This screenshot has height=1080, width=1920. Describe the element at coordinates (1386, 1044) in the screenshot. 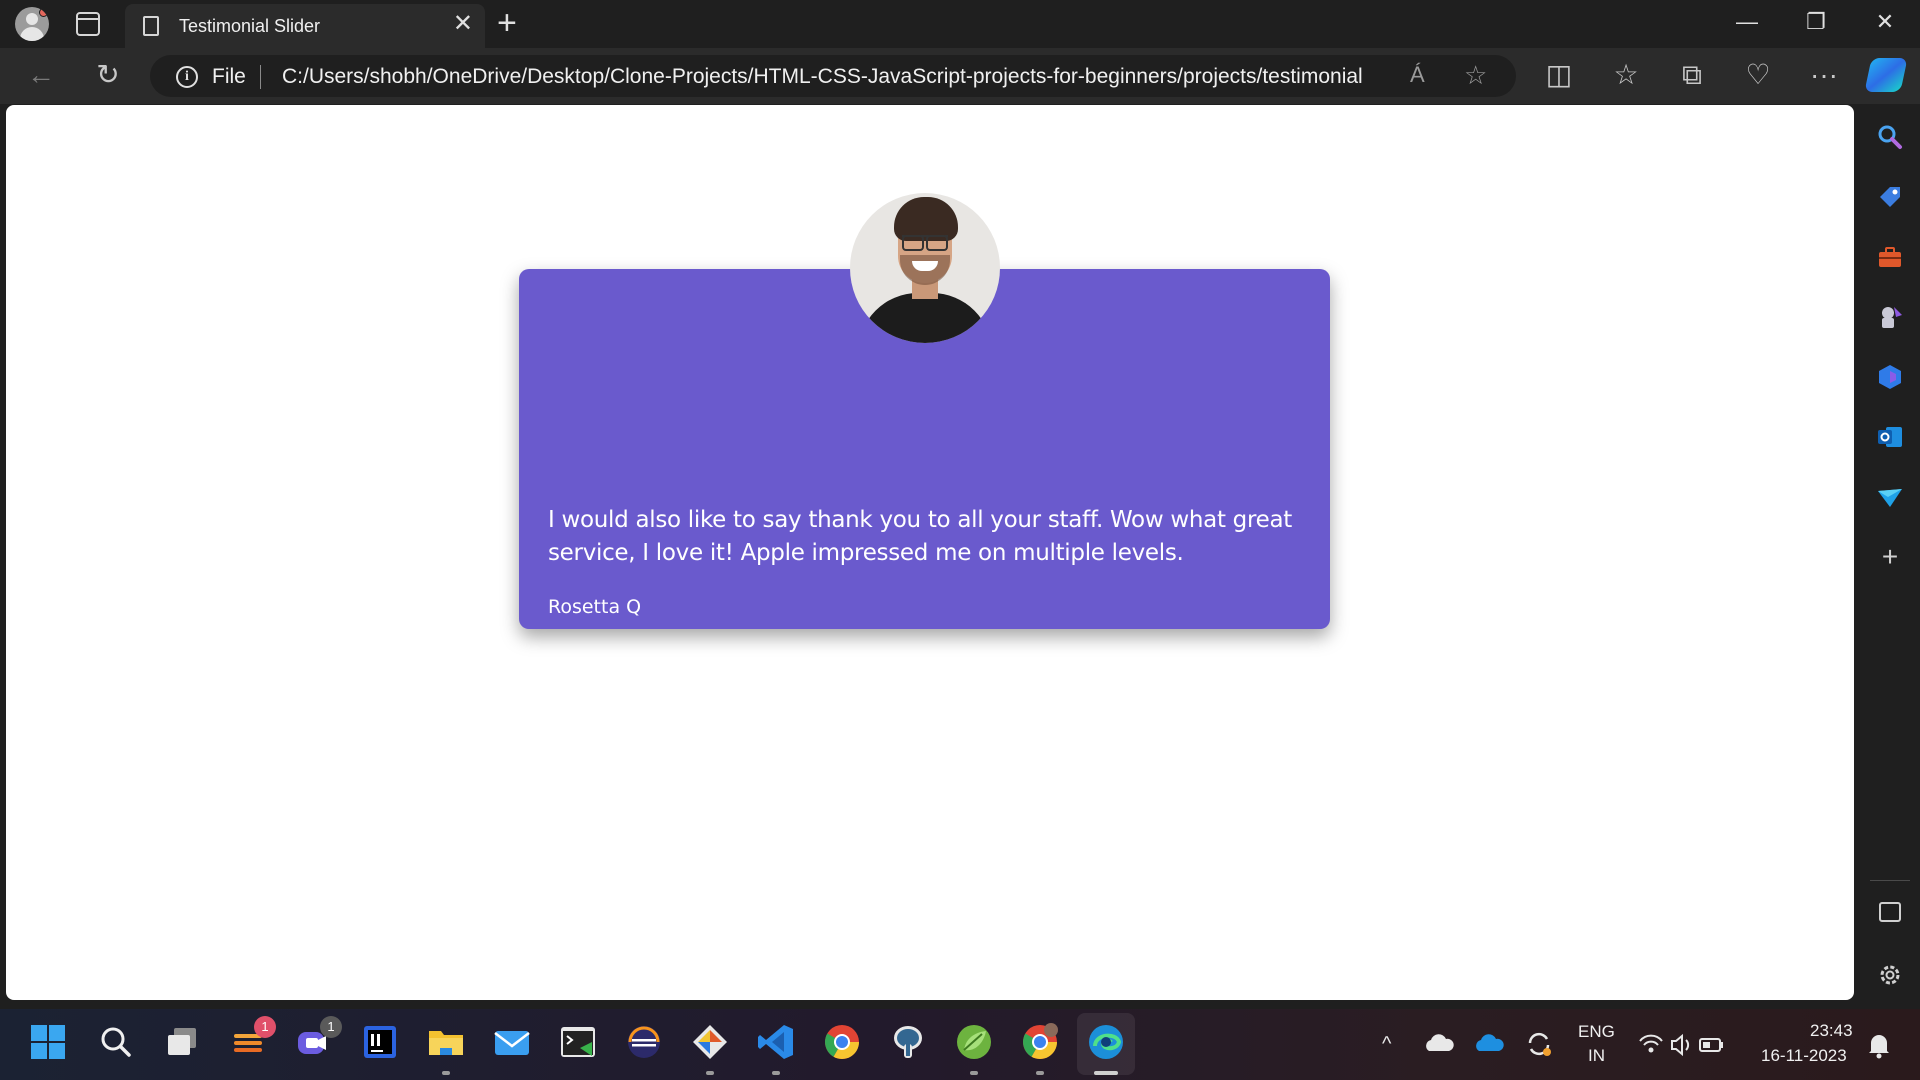

I see `show-hidden-icons-icon: ^` at that location.